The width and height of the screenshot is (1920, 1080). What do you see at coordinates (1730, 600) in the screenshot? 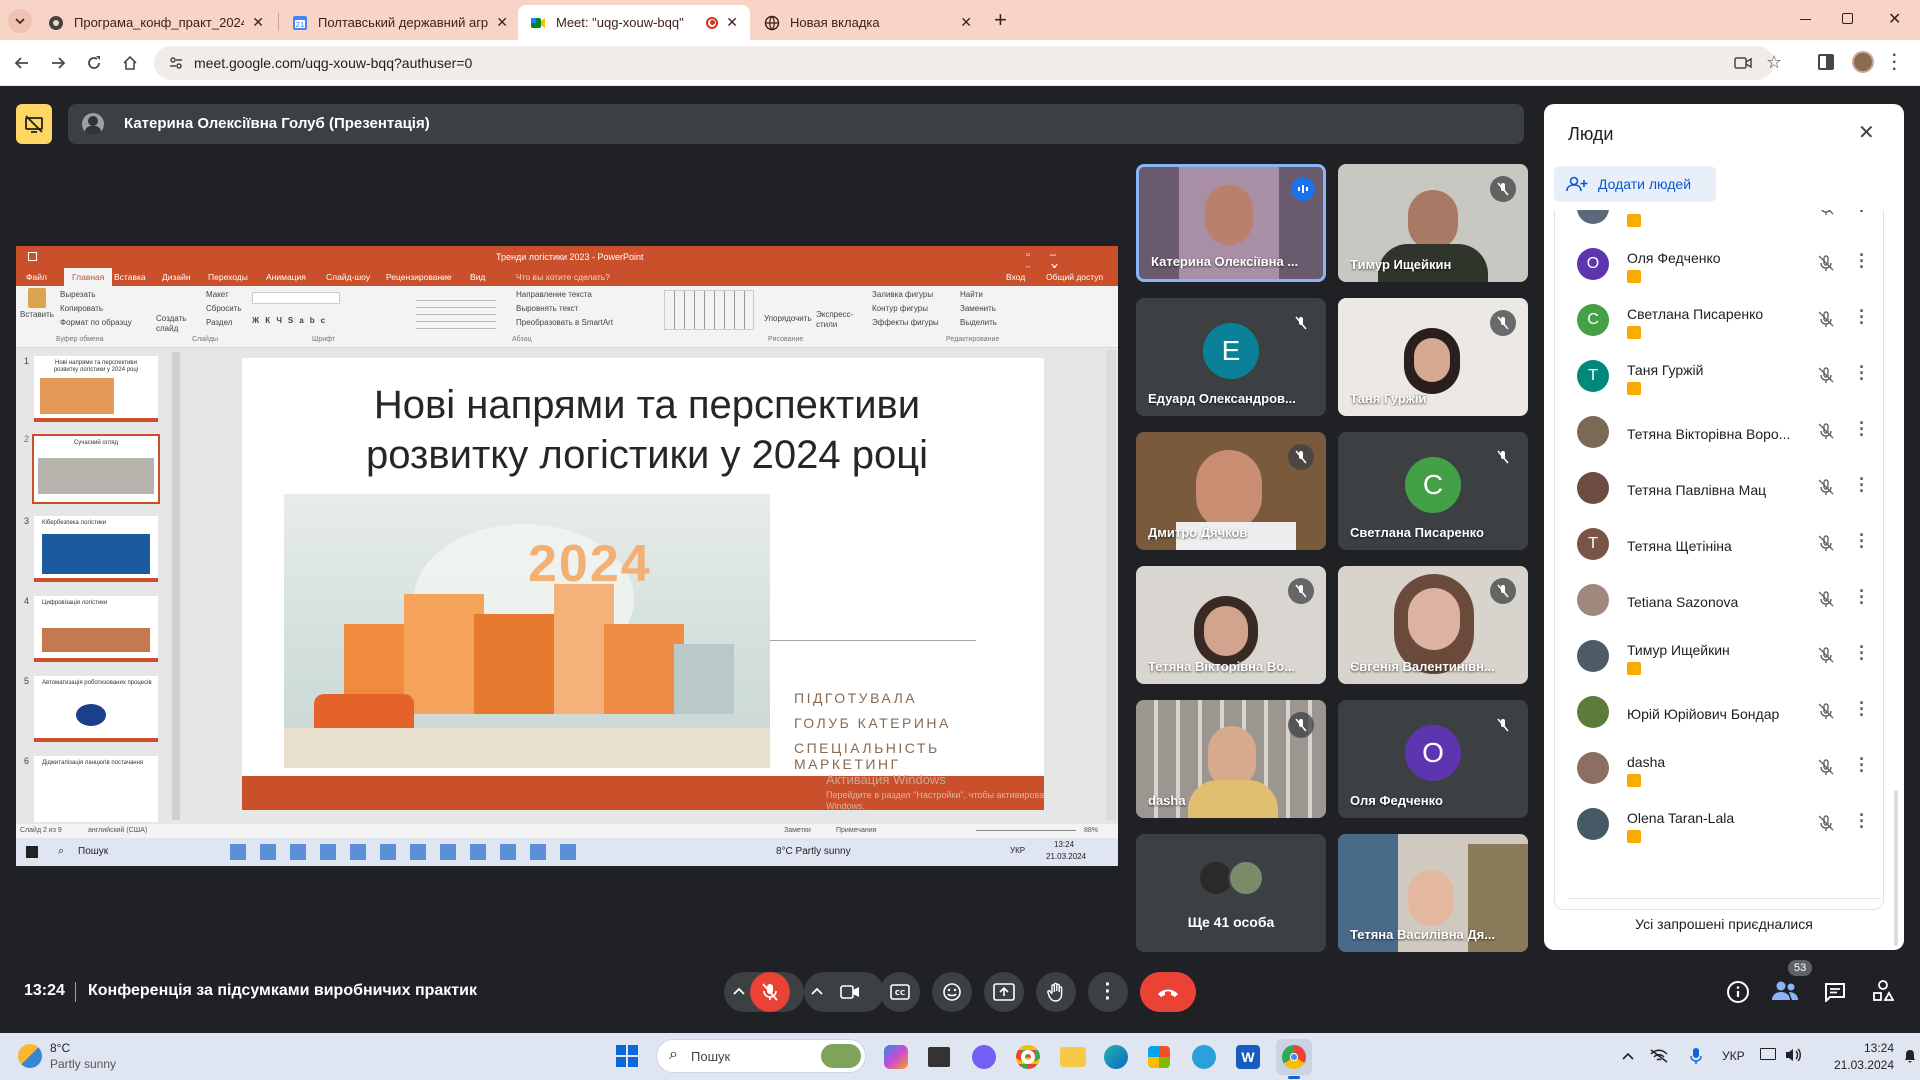
I see `participant-row: Tetiana Sazonova · · ·` at bounding box center [1730, 600].